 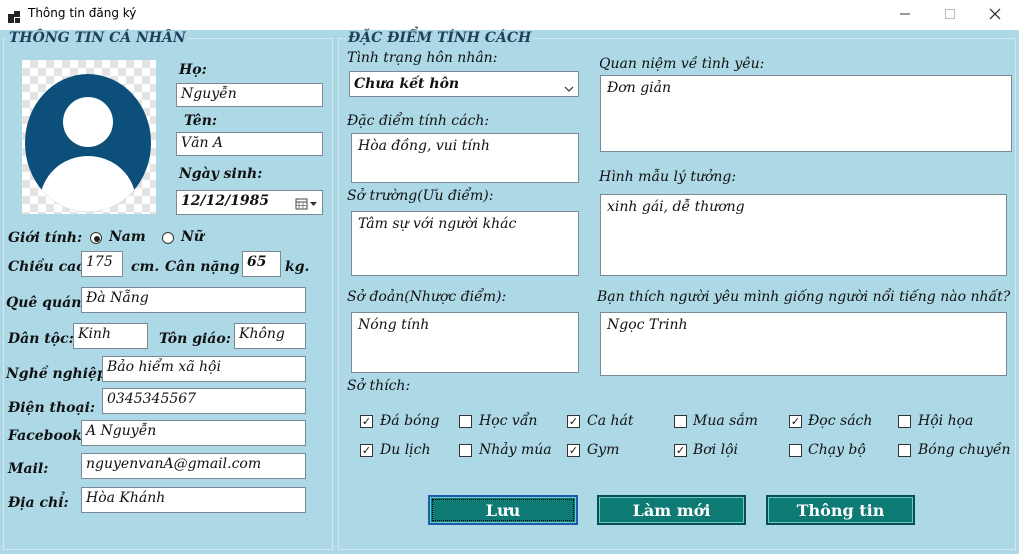 What do you see at coordinates (440, 38) in the screenshot?
I see `personality-title: ĐẶC ĐIỂM TÍNH CÁCH` at bounding box center [440, 38].